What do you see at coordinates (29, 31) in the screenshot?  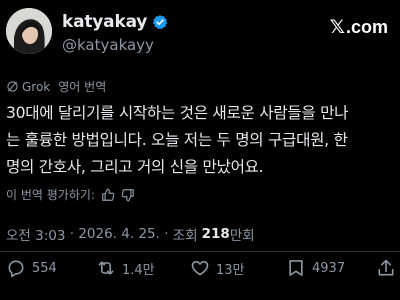 I see `avatar` at bounding box center [29, 31].